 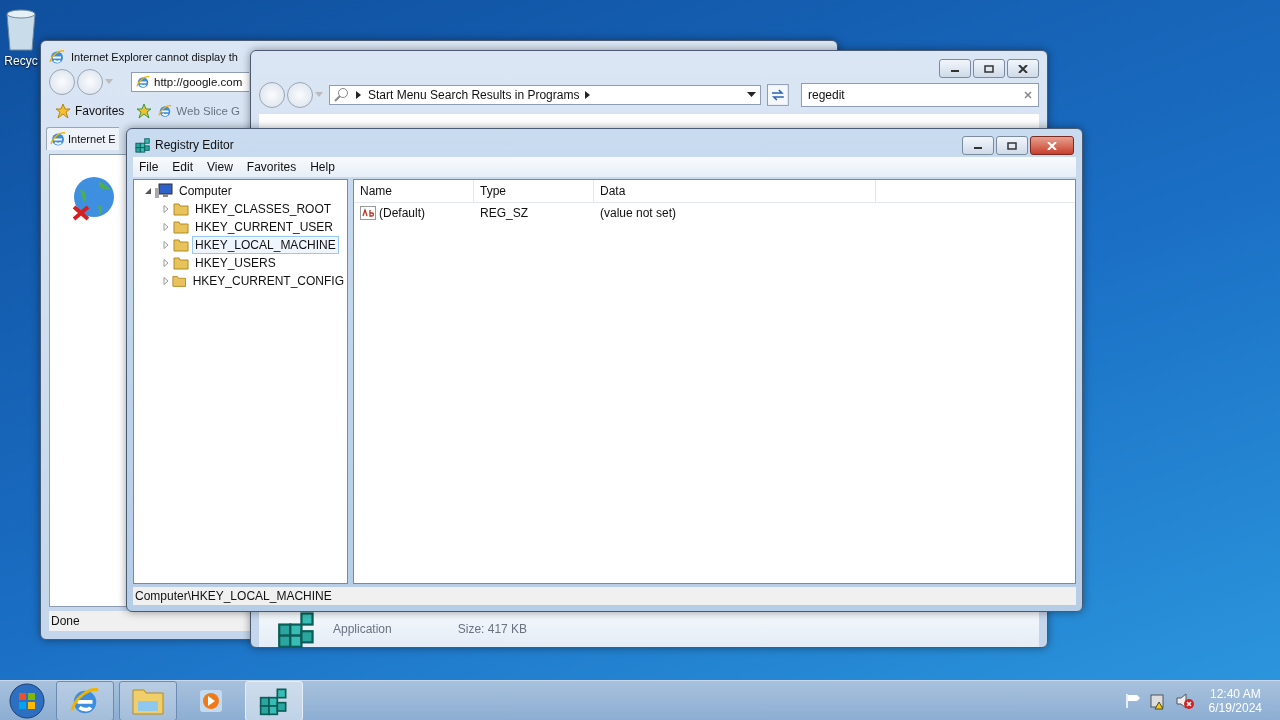 What do you see at coordinates (1028, 95) in the screenshot?
I see `clear-icon` at bounding box center [1028, 95].